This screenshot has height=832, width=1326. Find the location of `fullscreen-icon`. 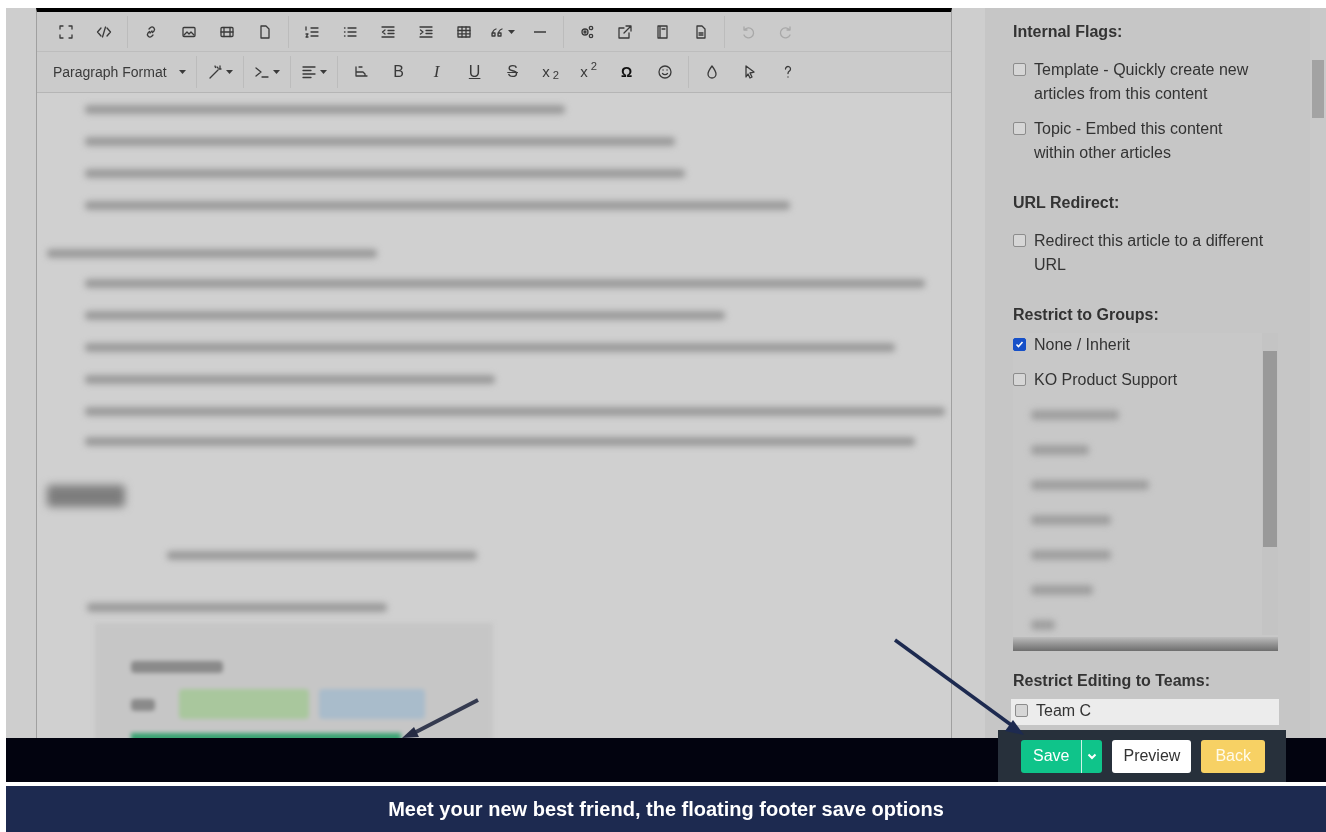

fullscreen-icon is located at coordinates (66, 31).